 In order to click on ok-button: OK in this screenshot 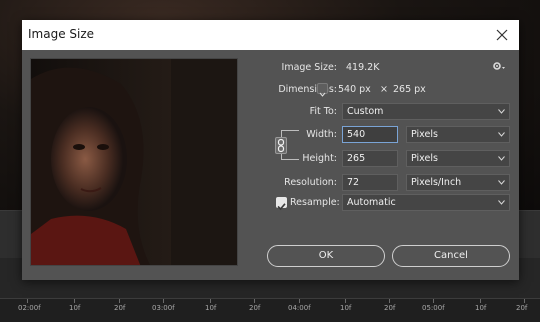, I will do `click(326, 256)`.